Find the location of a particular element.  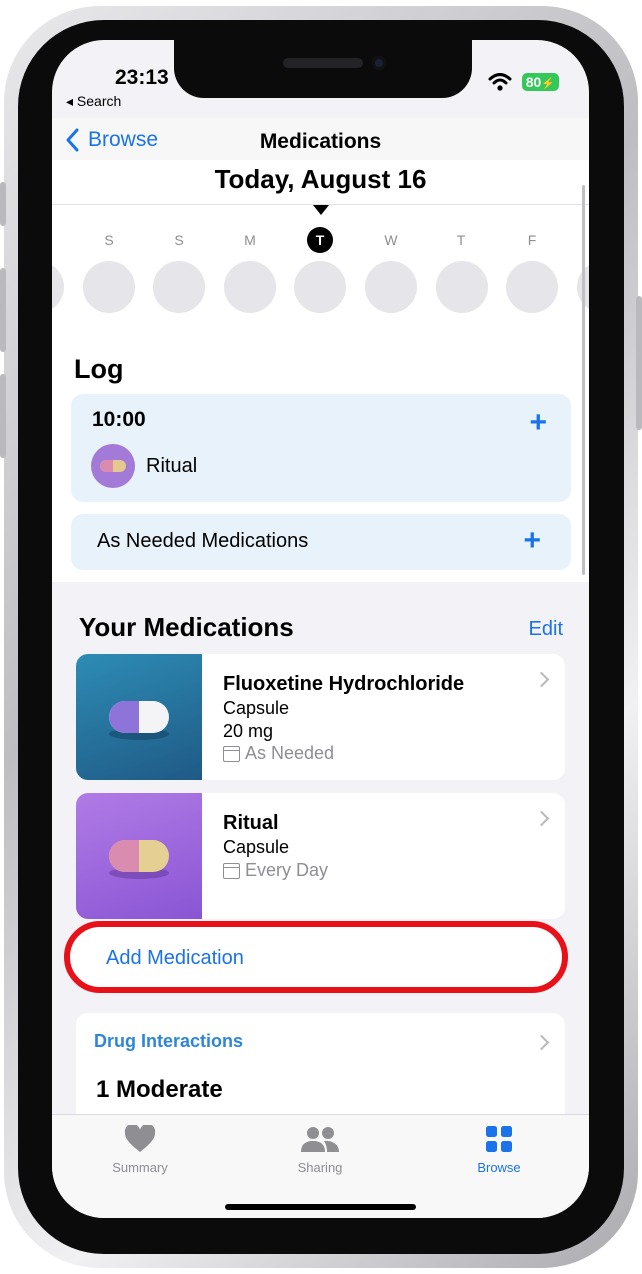

day-letter: W is located at coordinates (391, 240).